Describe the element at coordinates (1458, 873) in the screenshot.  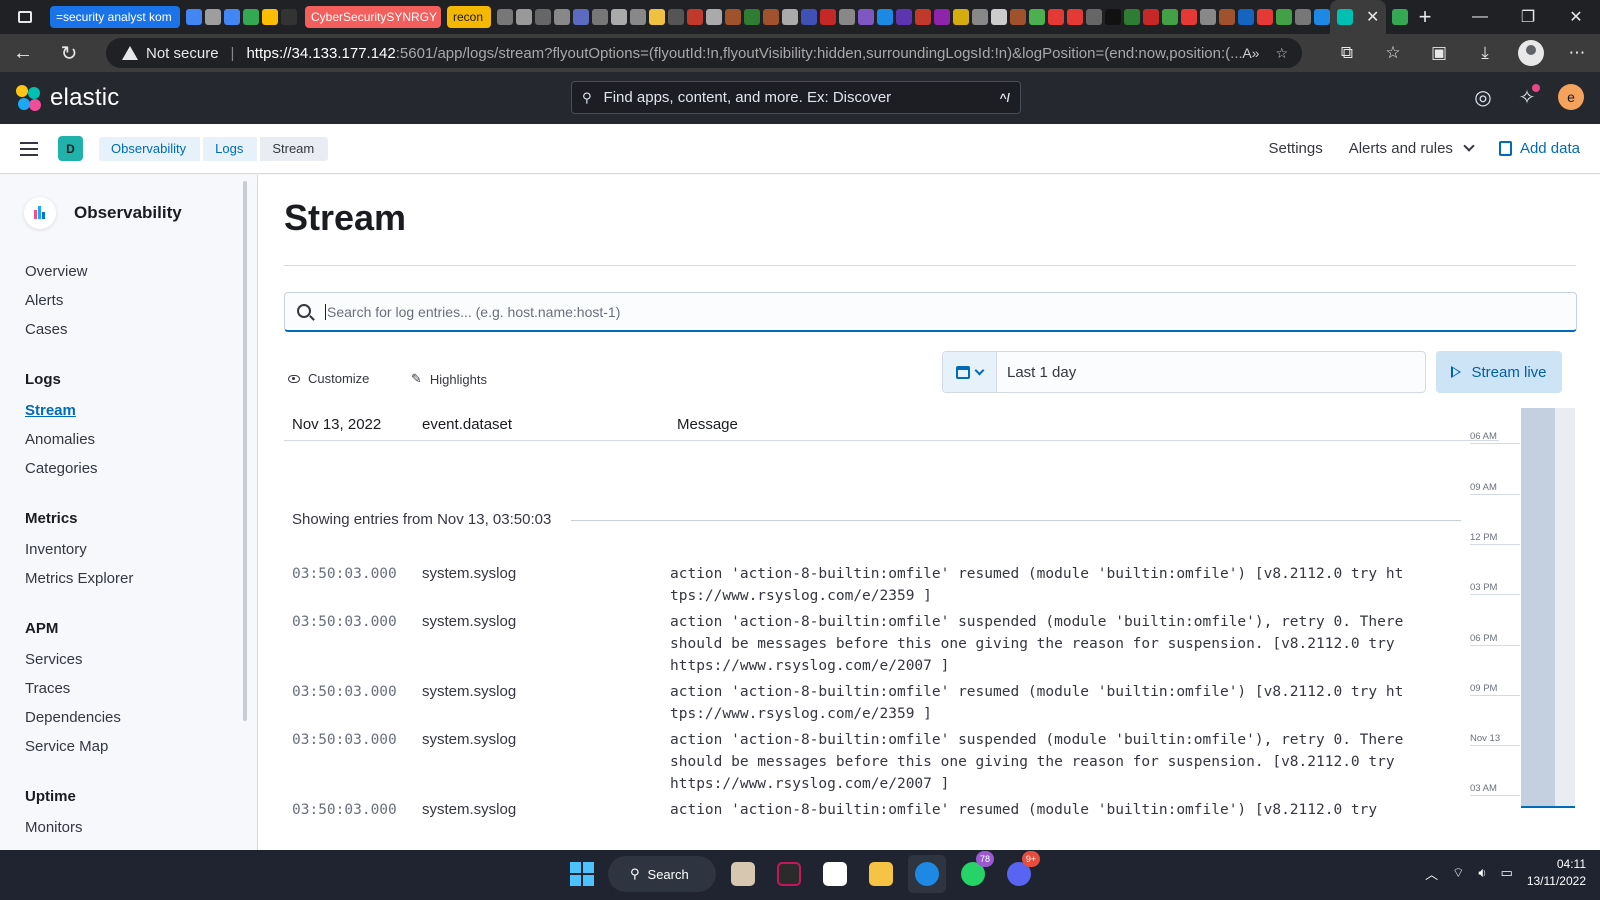
I see `wifi-icon: ⌔` at that location.